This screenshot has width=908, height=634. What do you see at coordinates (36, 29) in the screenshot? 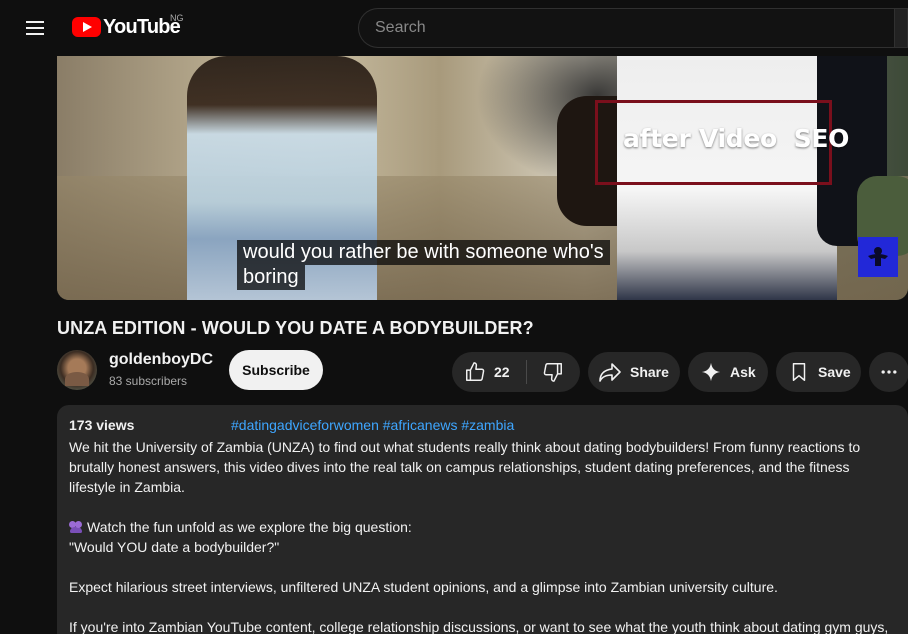
I see `menu-icon` at bounding box center [36, 29].